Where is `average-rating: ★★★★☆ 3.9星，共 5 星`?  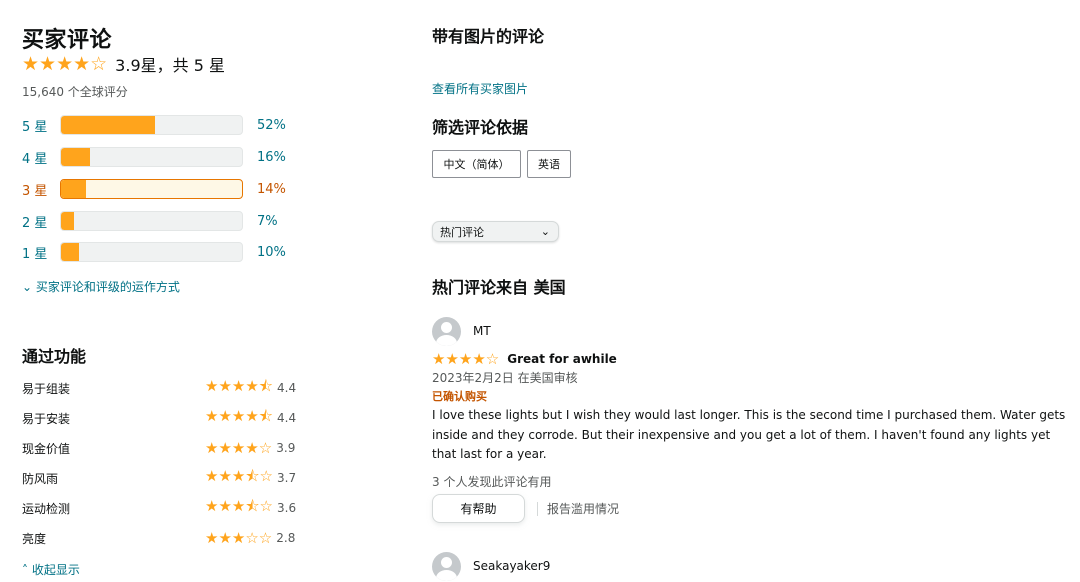 average-rating: ★★★★☆ 3.9星，共 5 星 is located at coordinates (123, 64).